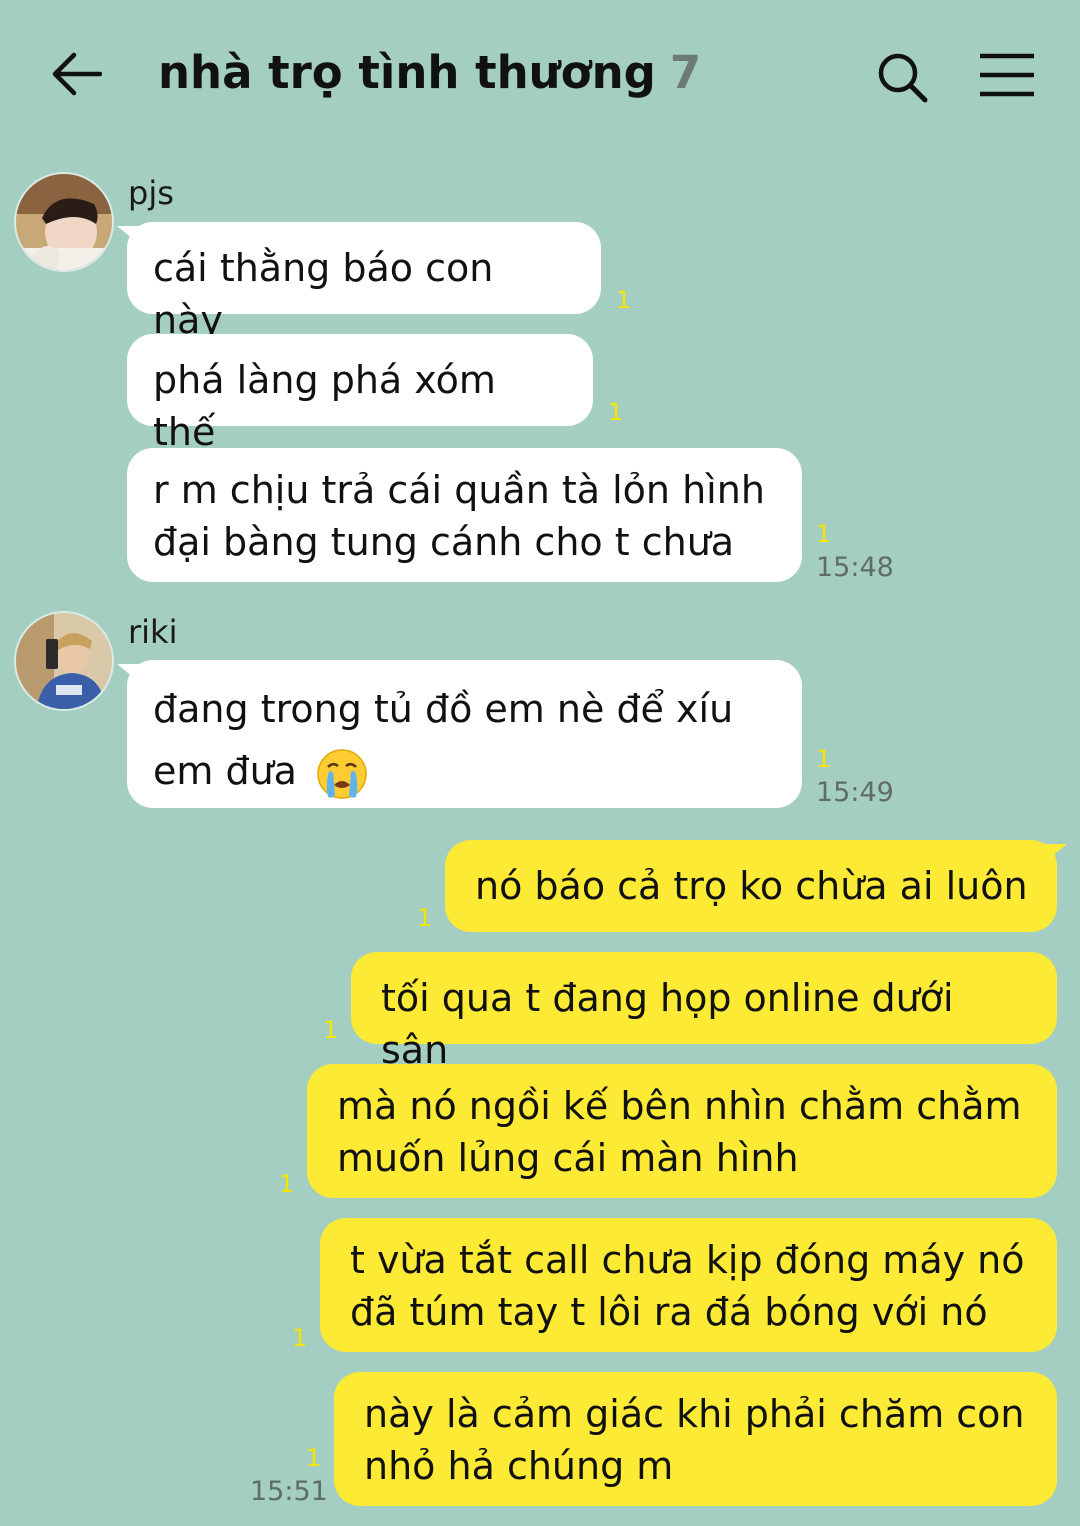 The width and height of the screenshot is (1080, 1526). What do you see at coordinates (669, 1312) in the screenshot?
I see `message-text-line: đã túm tay t lôi ra đá bóng với nó` at bounding box center [669, 1312].